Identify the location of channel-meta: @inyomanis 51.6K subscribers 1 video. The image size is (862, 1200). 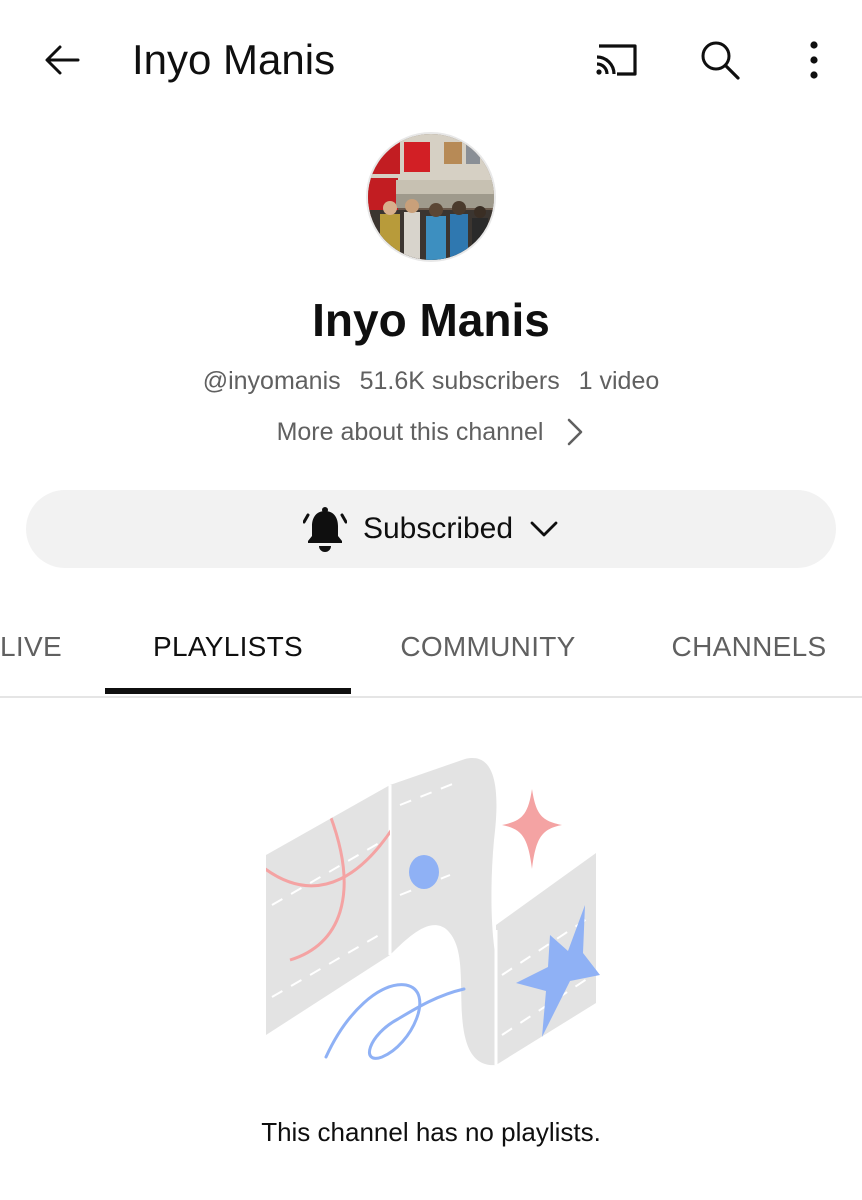
(431, 381).